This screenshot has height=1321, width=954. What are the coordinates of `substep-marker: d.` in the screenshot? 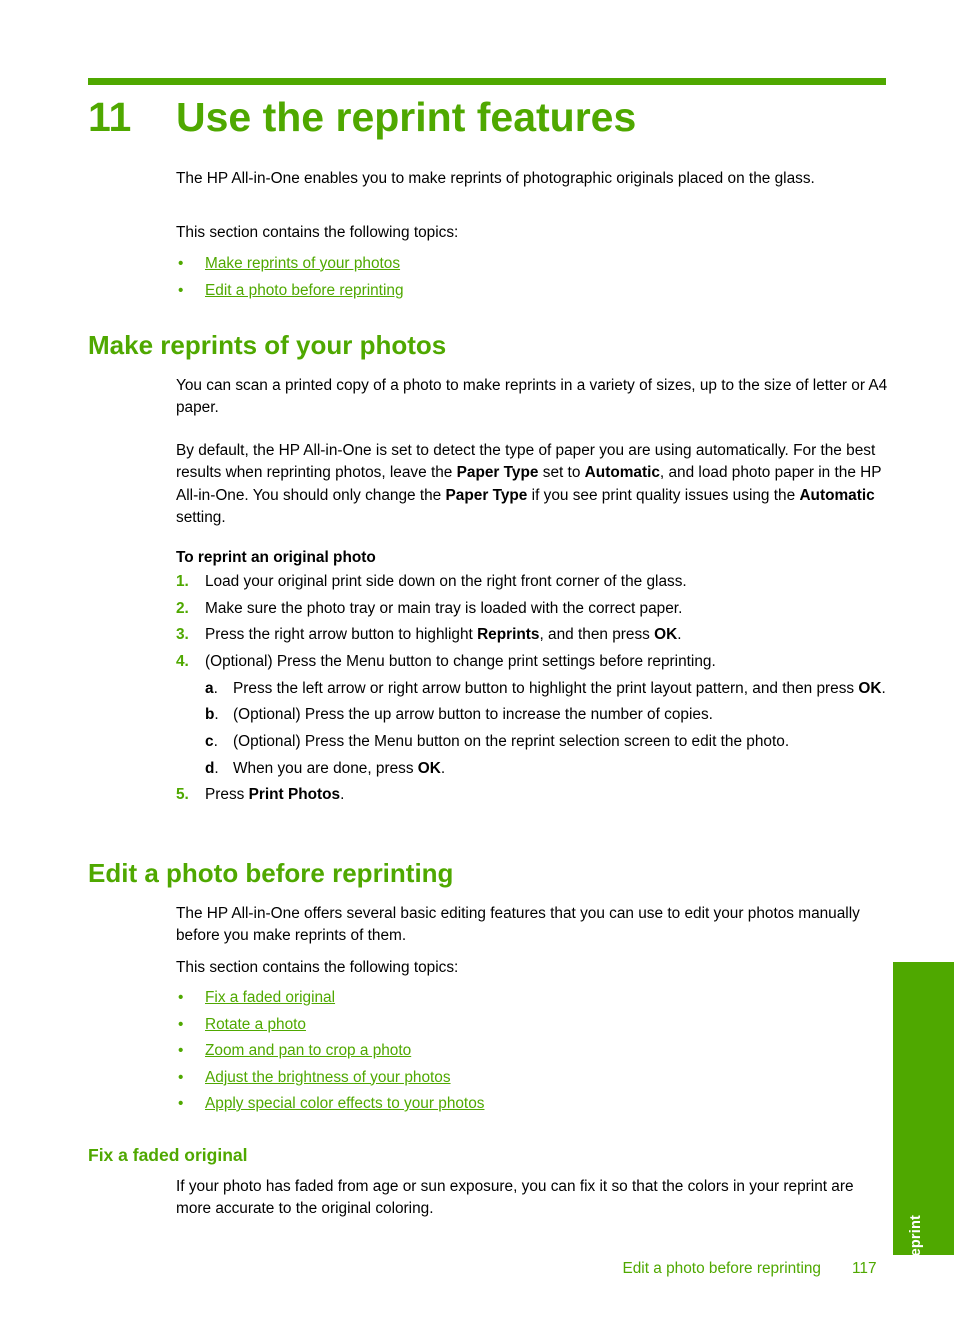 It's located at (212, 768).